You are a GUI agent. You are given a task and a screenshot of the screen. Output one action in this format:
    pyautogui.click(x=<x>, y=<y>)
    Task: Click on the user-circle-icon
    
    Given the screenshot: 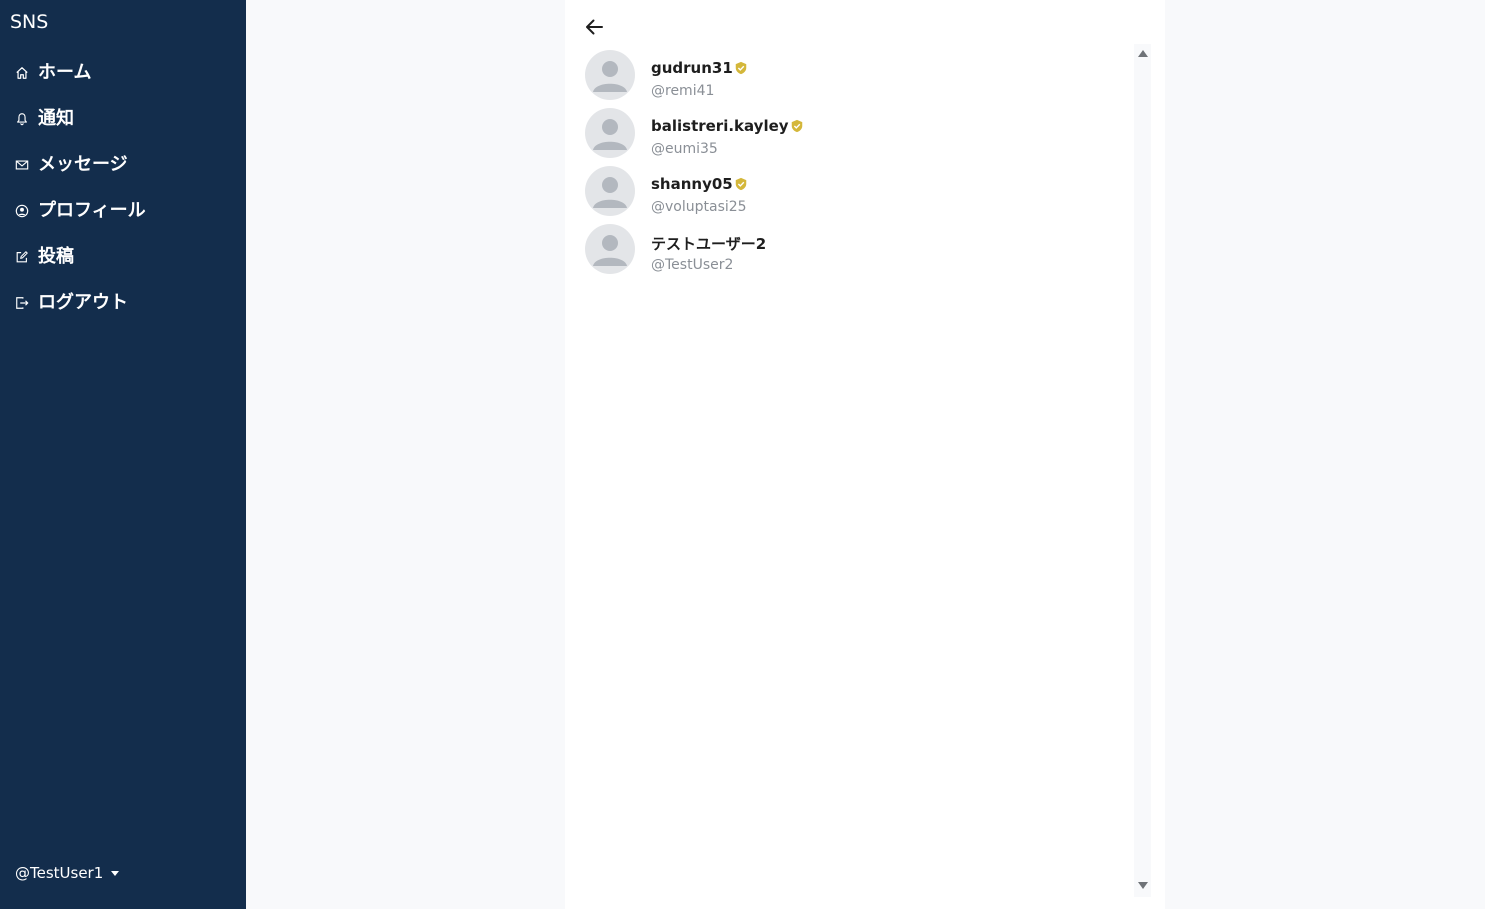 What is the action you would take?
    pyautogui.click(x=22, y=211)
    